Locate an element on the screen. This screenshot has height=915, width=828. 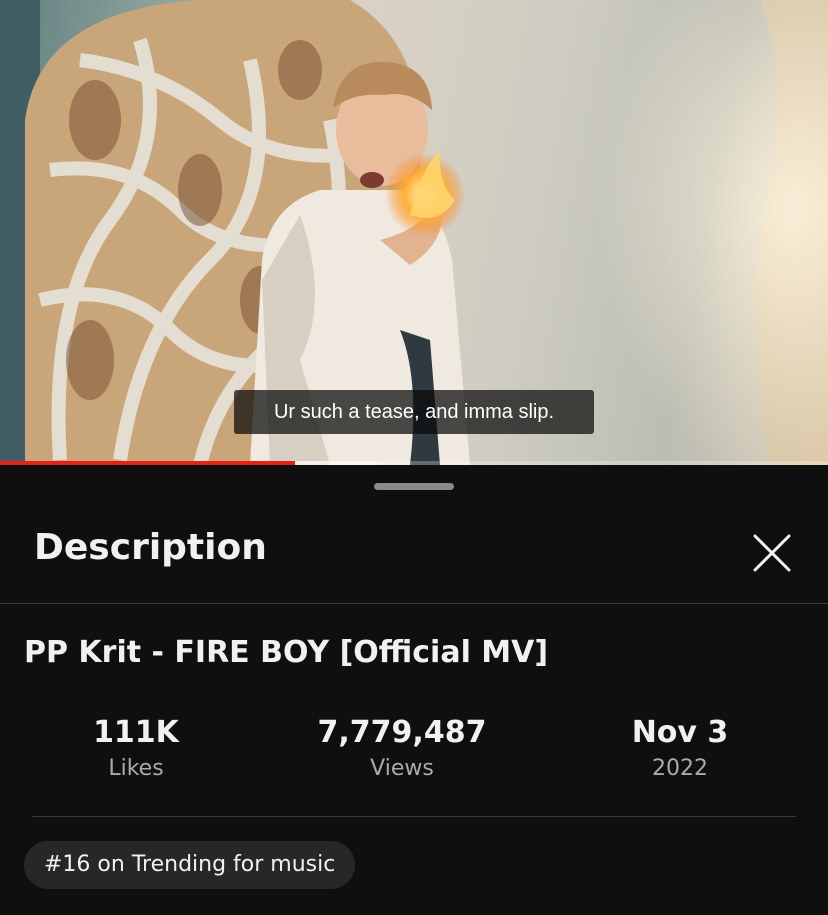
close-icon is located at coordinates (772, 553).